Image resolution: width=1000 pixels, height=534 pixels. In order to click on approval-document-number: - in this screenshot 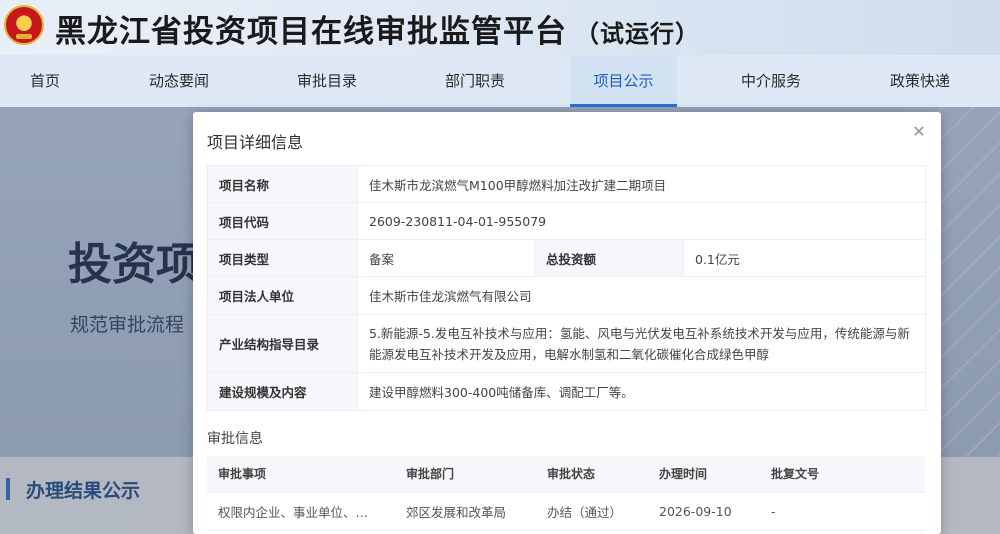, I will do `click(842, 511)`.